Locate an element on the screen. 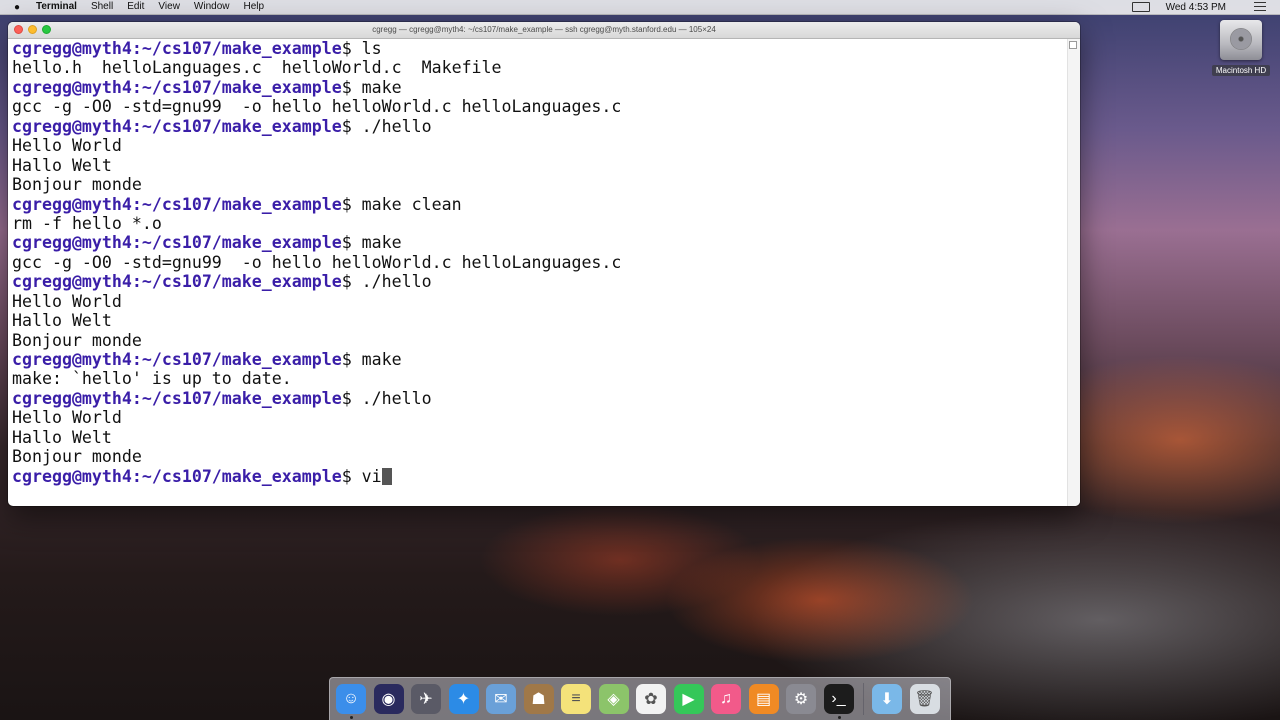 The image size is (1280, 720). menubar-status-area: Wed 4:53 PM is located at coordinates (1205, 7).